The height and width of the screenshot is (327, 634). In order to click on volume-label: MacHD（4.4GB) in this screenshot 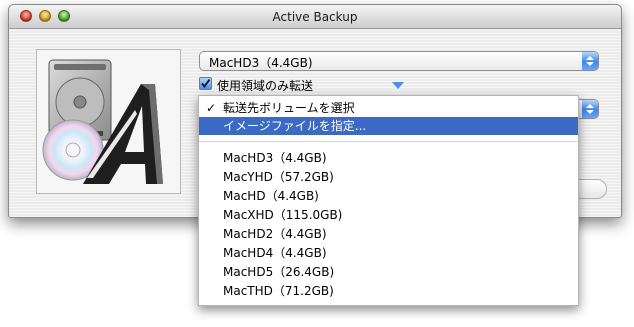, I will do `click(271, 196)`.